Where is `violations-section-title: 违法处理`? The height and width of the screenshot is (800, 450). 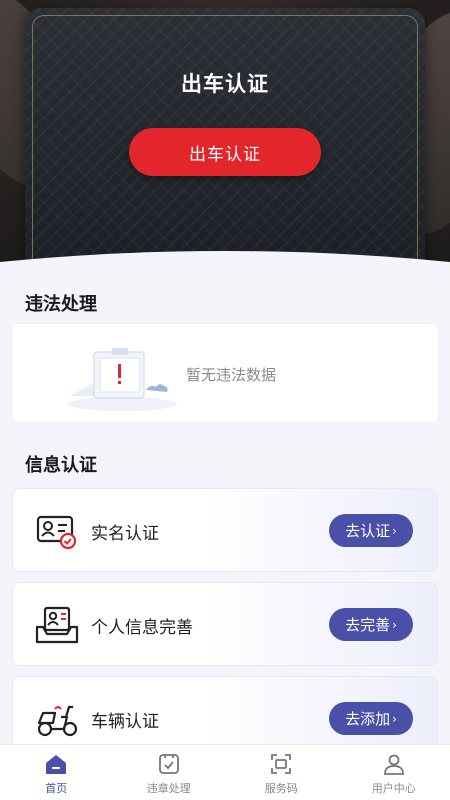 violations-section-title: 违法处理 is located at coordinates (61, 304).